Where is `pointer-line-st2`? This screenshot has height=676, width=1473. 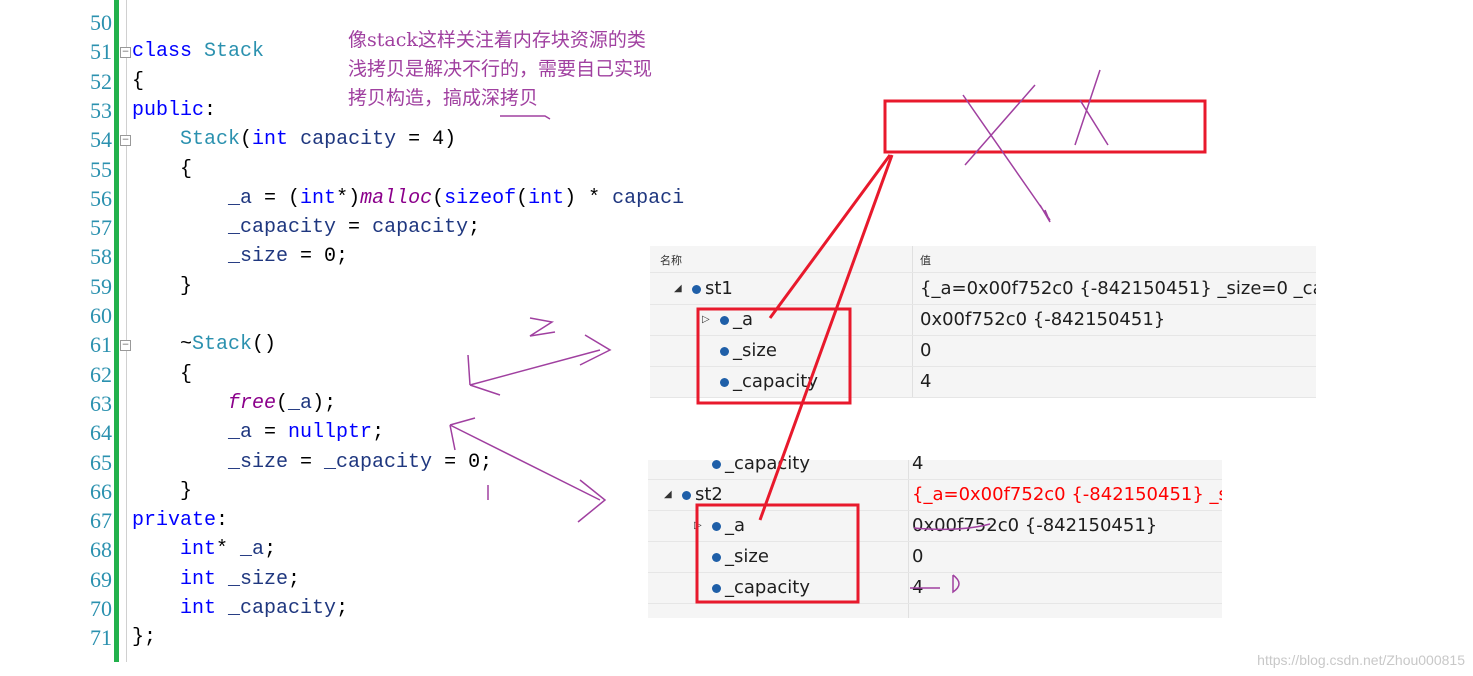 pointer-line-st2 is located at coordinates (826, 337).